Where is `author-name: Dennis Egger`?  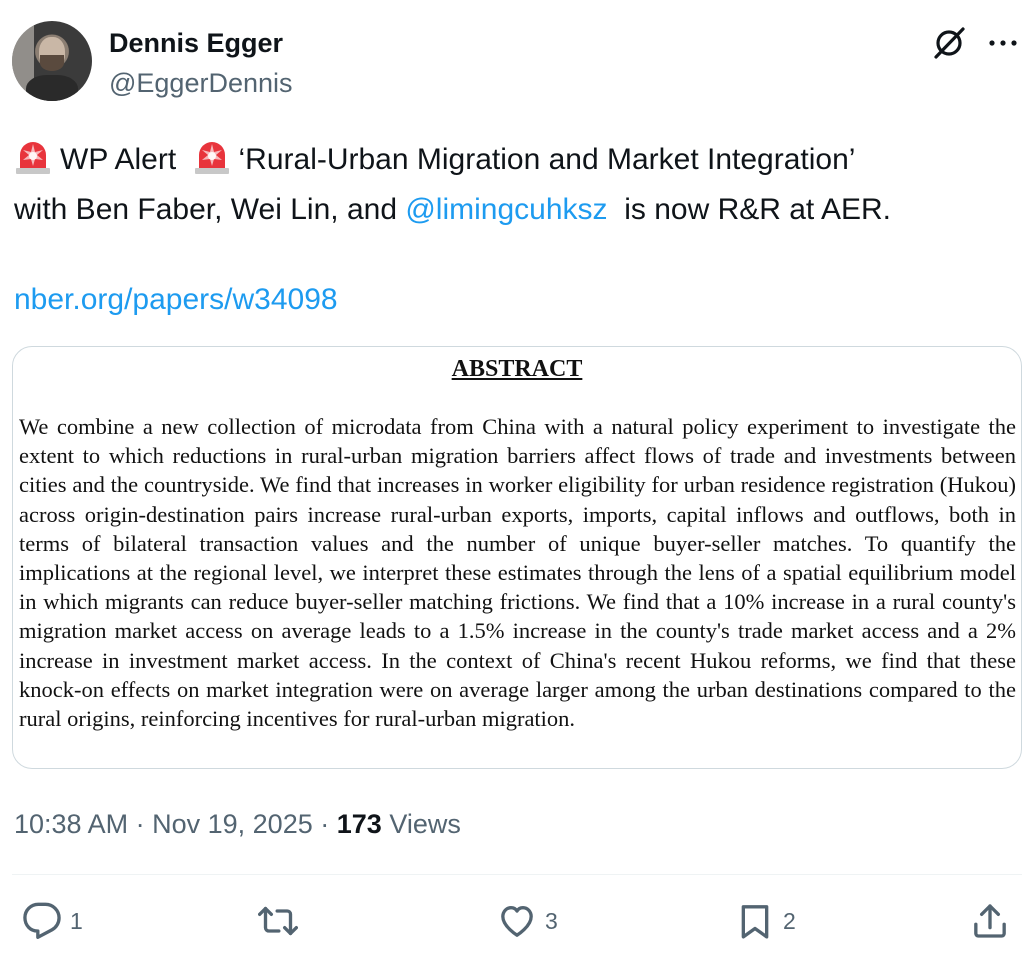
author-name: Dennis Egger is located at coordinates (196, 43).